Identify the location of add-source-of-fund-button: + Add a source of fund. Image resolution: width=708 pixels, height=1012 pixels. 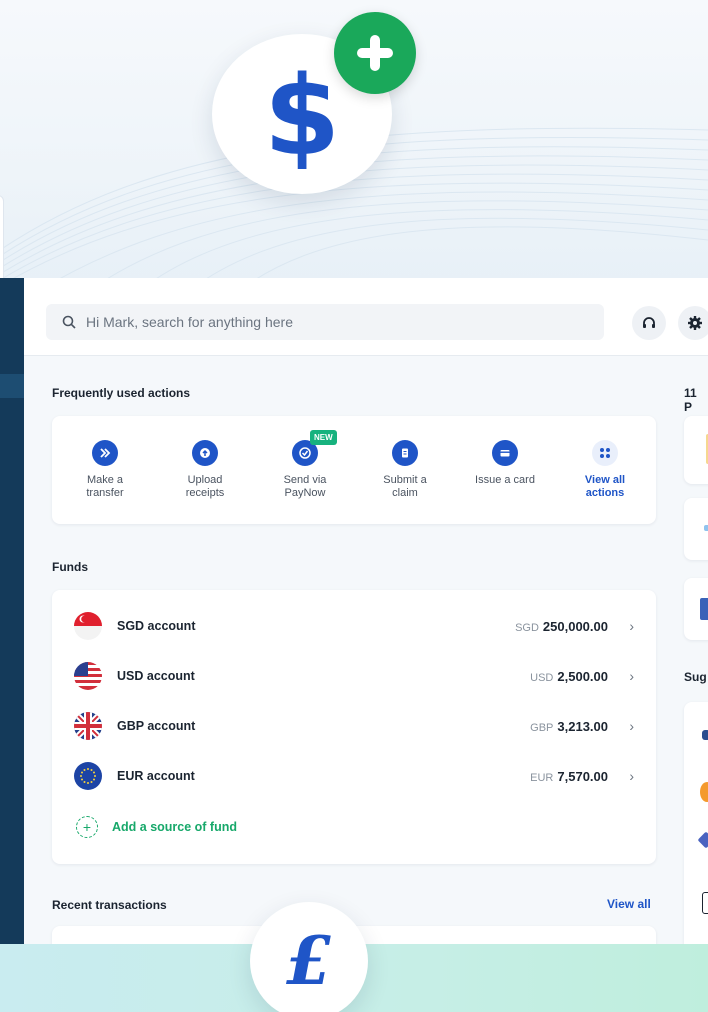
(156, 827).